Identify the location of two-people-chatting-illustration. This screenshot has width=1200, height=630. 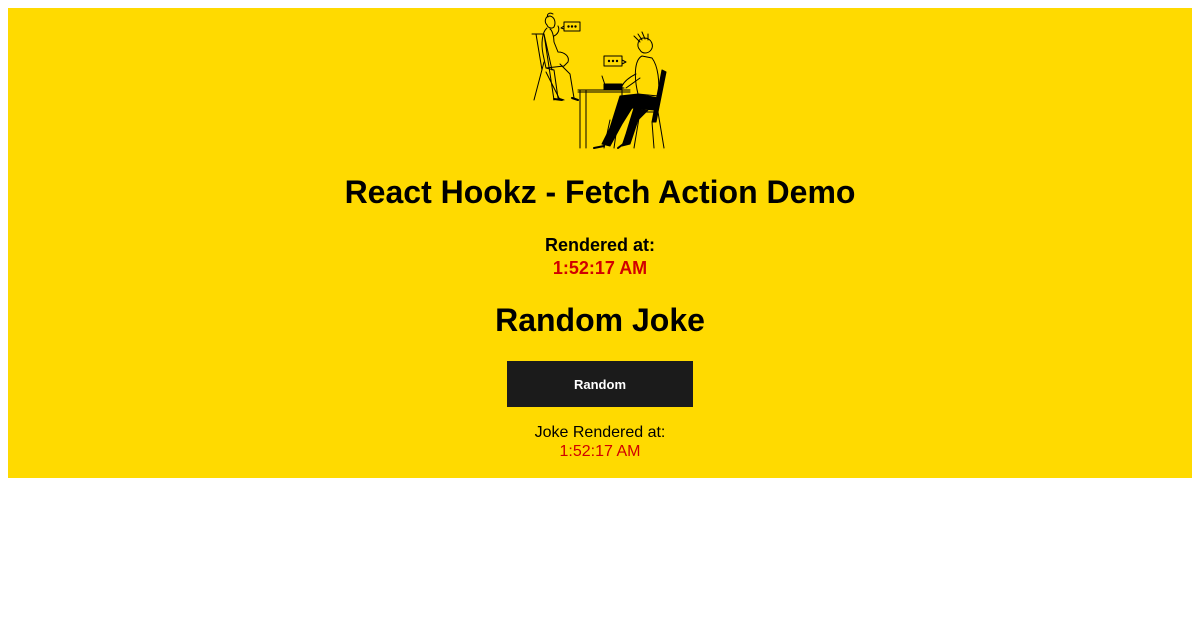
(599, 80).